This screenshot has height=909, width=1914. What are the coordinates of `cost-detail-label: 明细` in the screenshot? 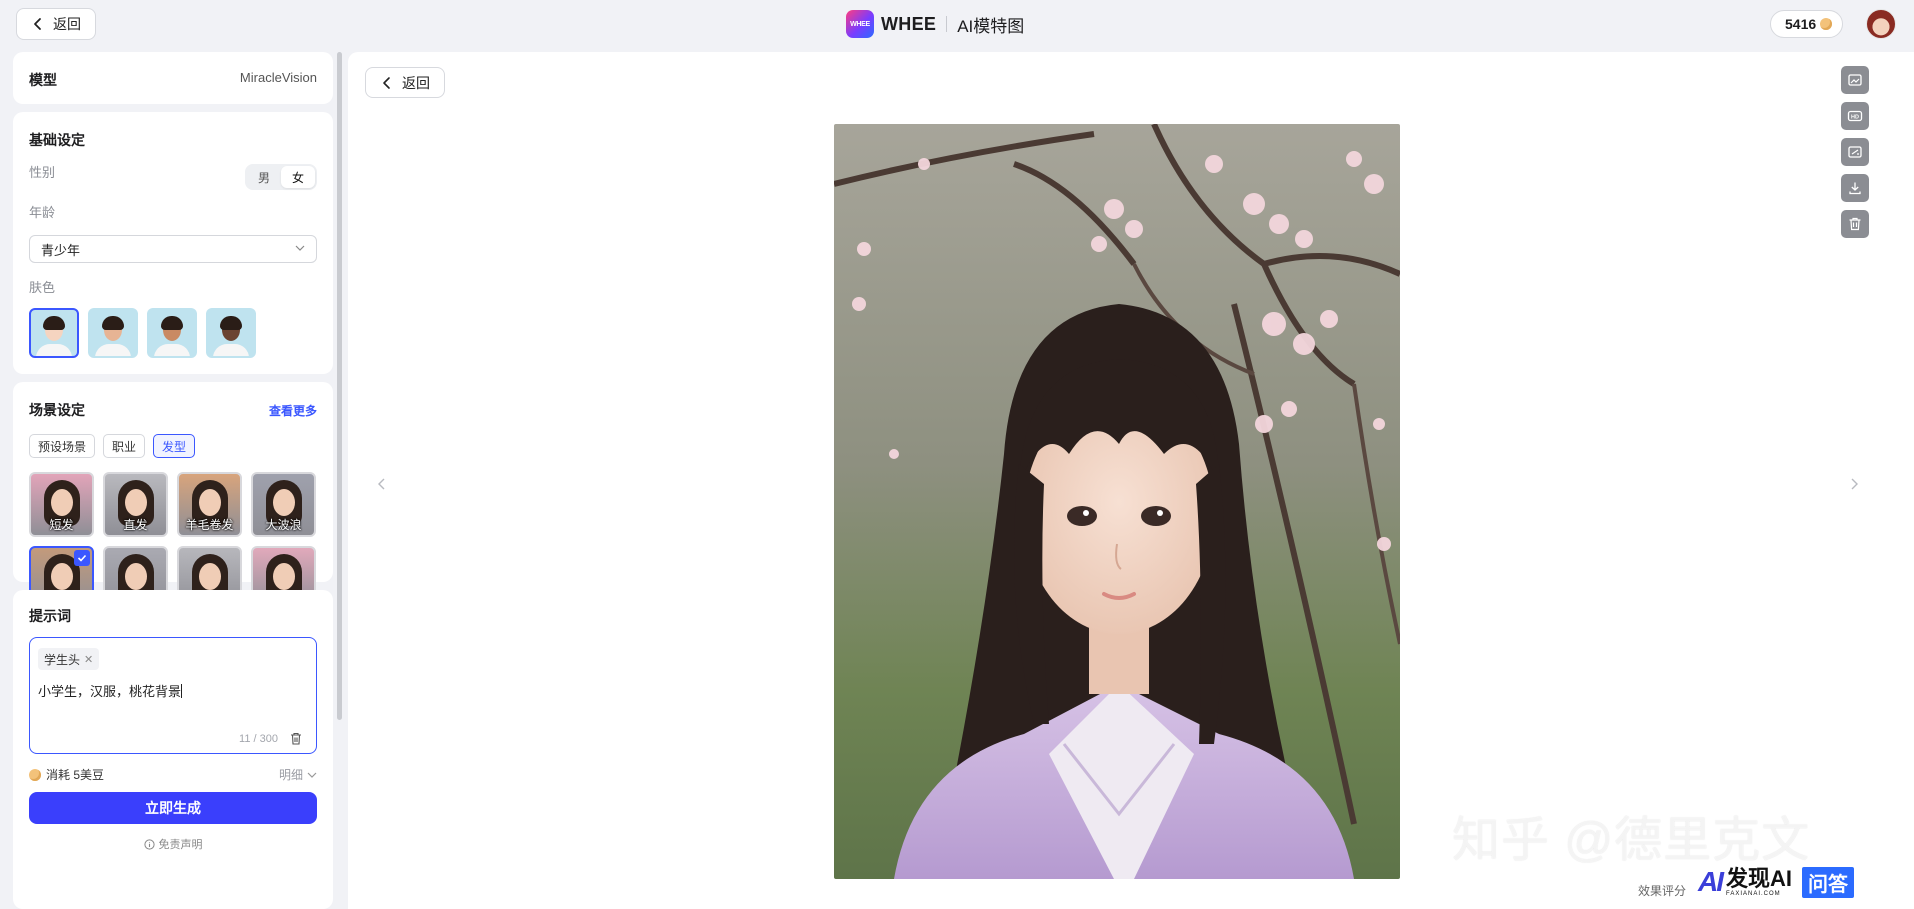 It's located at (290, 775).